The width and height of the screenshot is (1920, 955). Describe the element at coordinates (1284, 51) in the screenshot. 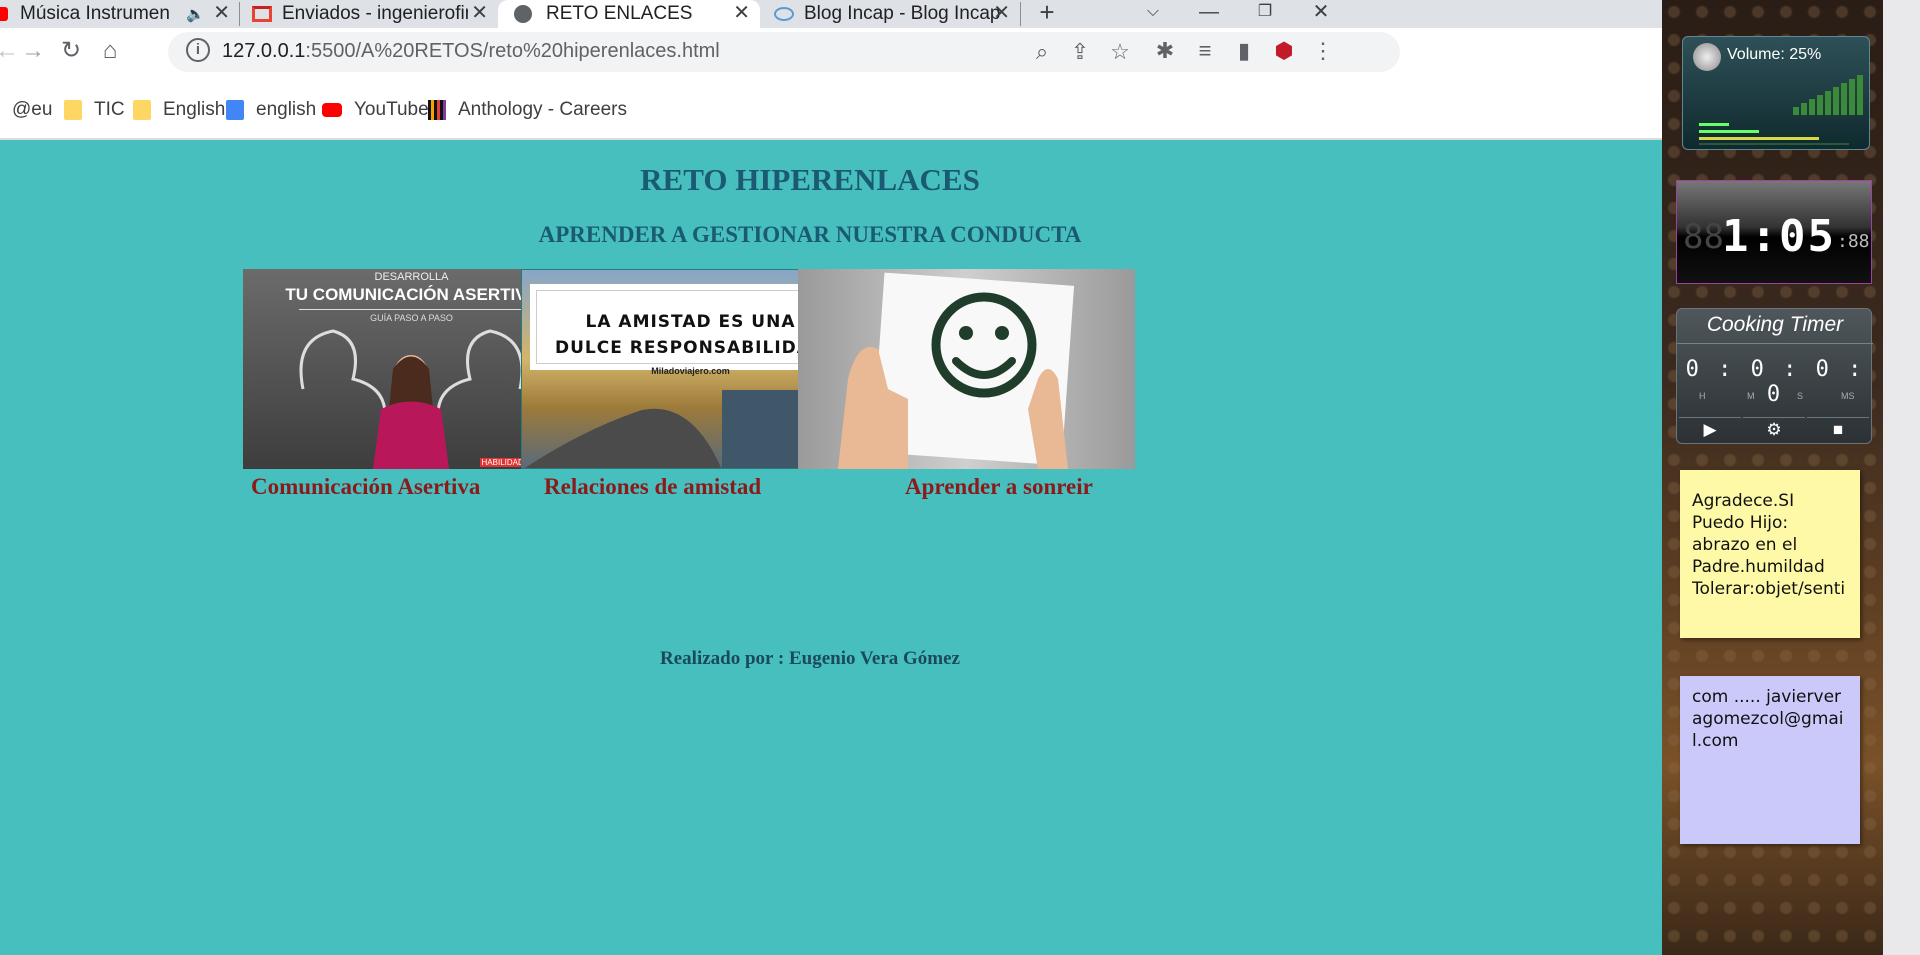

I see `extension-icon: ⬢` at that location.